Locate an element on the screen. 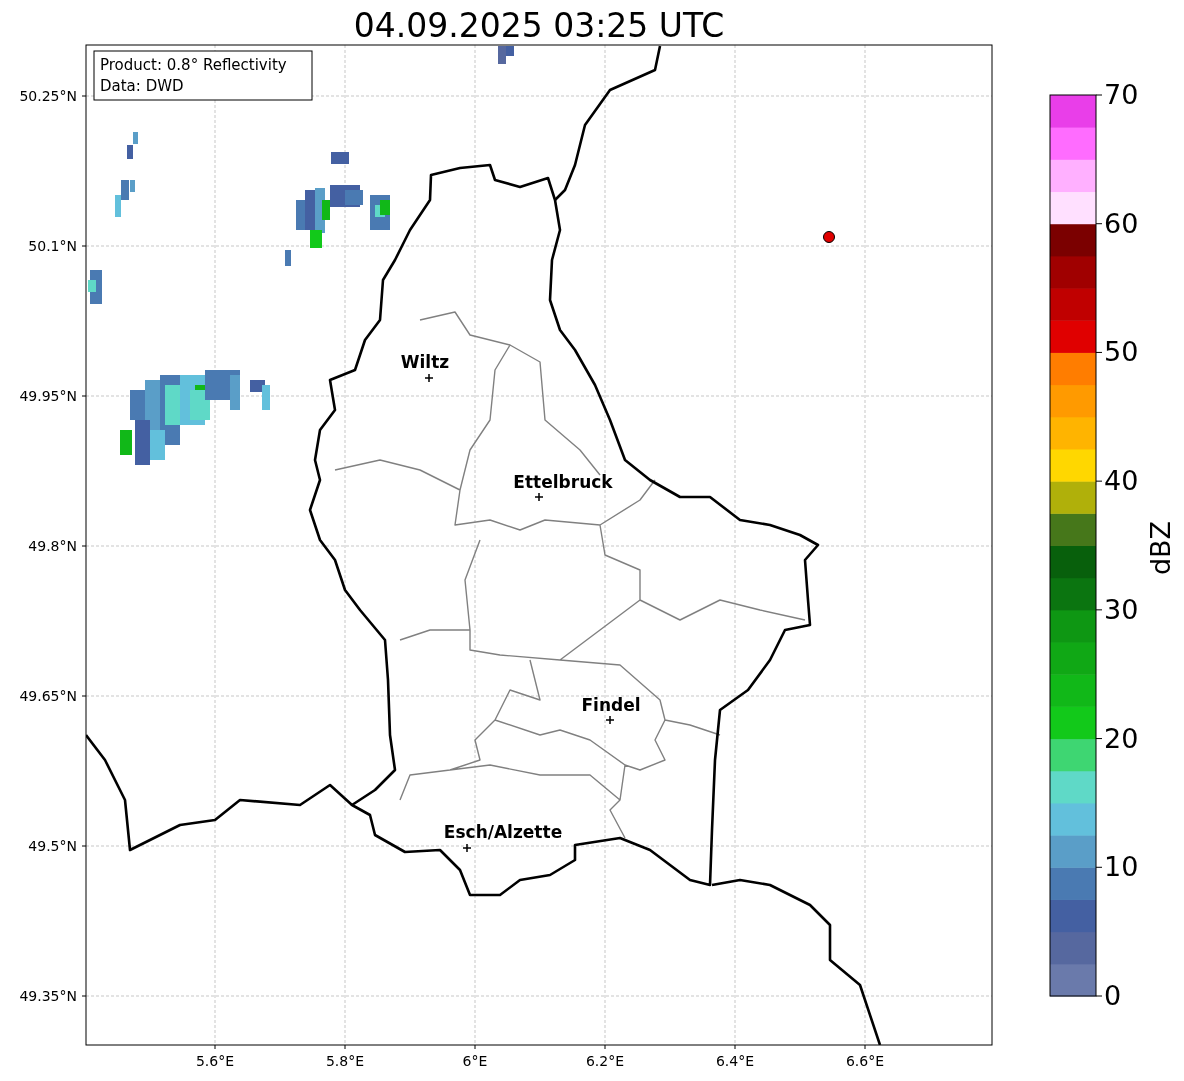 The width and height of the screenshot is (1184, 1081). colorbar-tick-label: 50 is located at coordinates (1121, 352).